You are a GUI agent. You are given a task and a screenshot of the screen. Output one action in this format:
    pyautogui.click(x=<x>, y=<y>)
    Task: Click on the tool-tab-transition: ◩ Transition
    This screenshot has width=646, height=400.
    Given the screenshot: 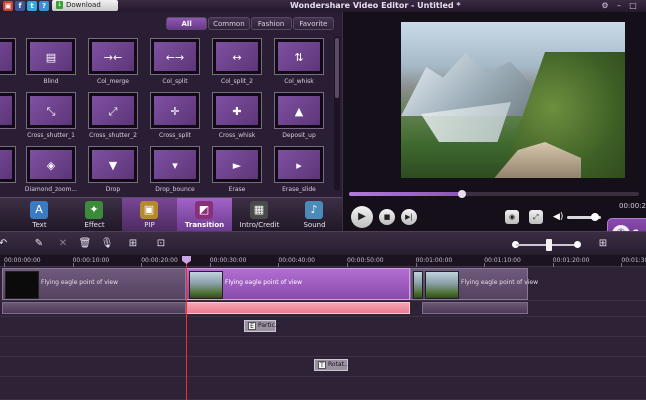 What is the action you would take?
    pyautogui.click(x=204, y=215)
    